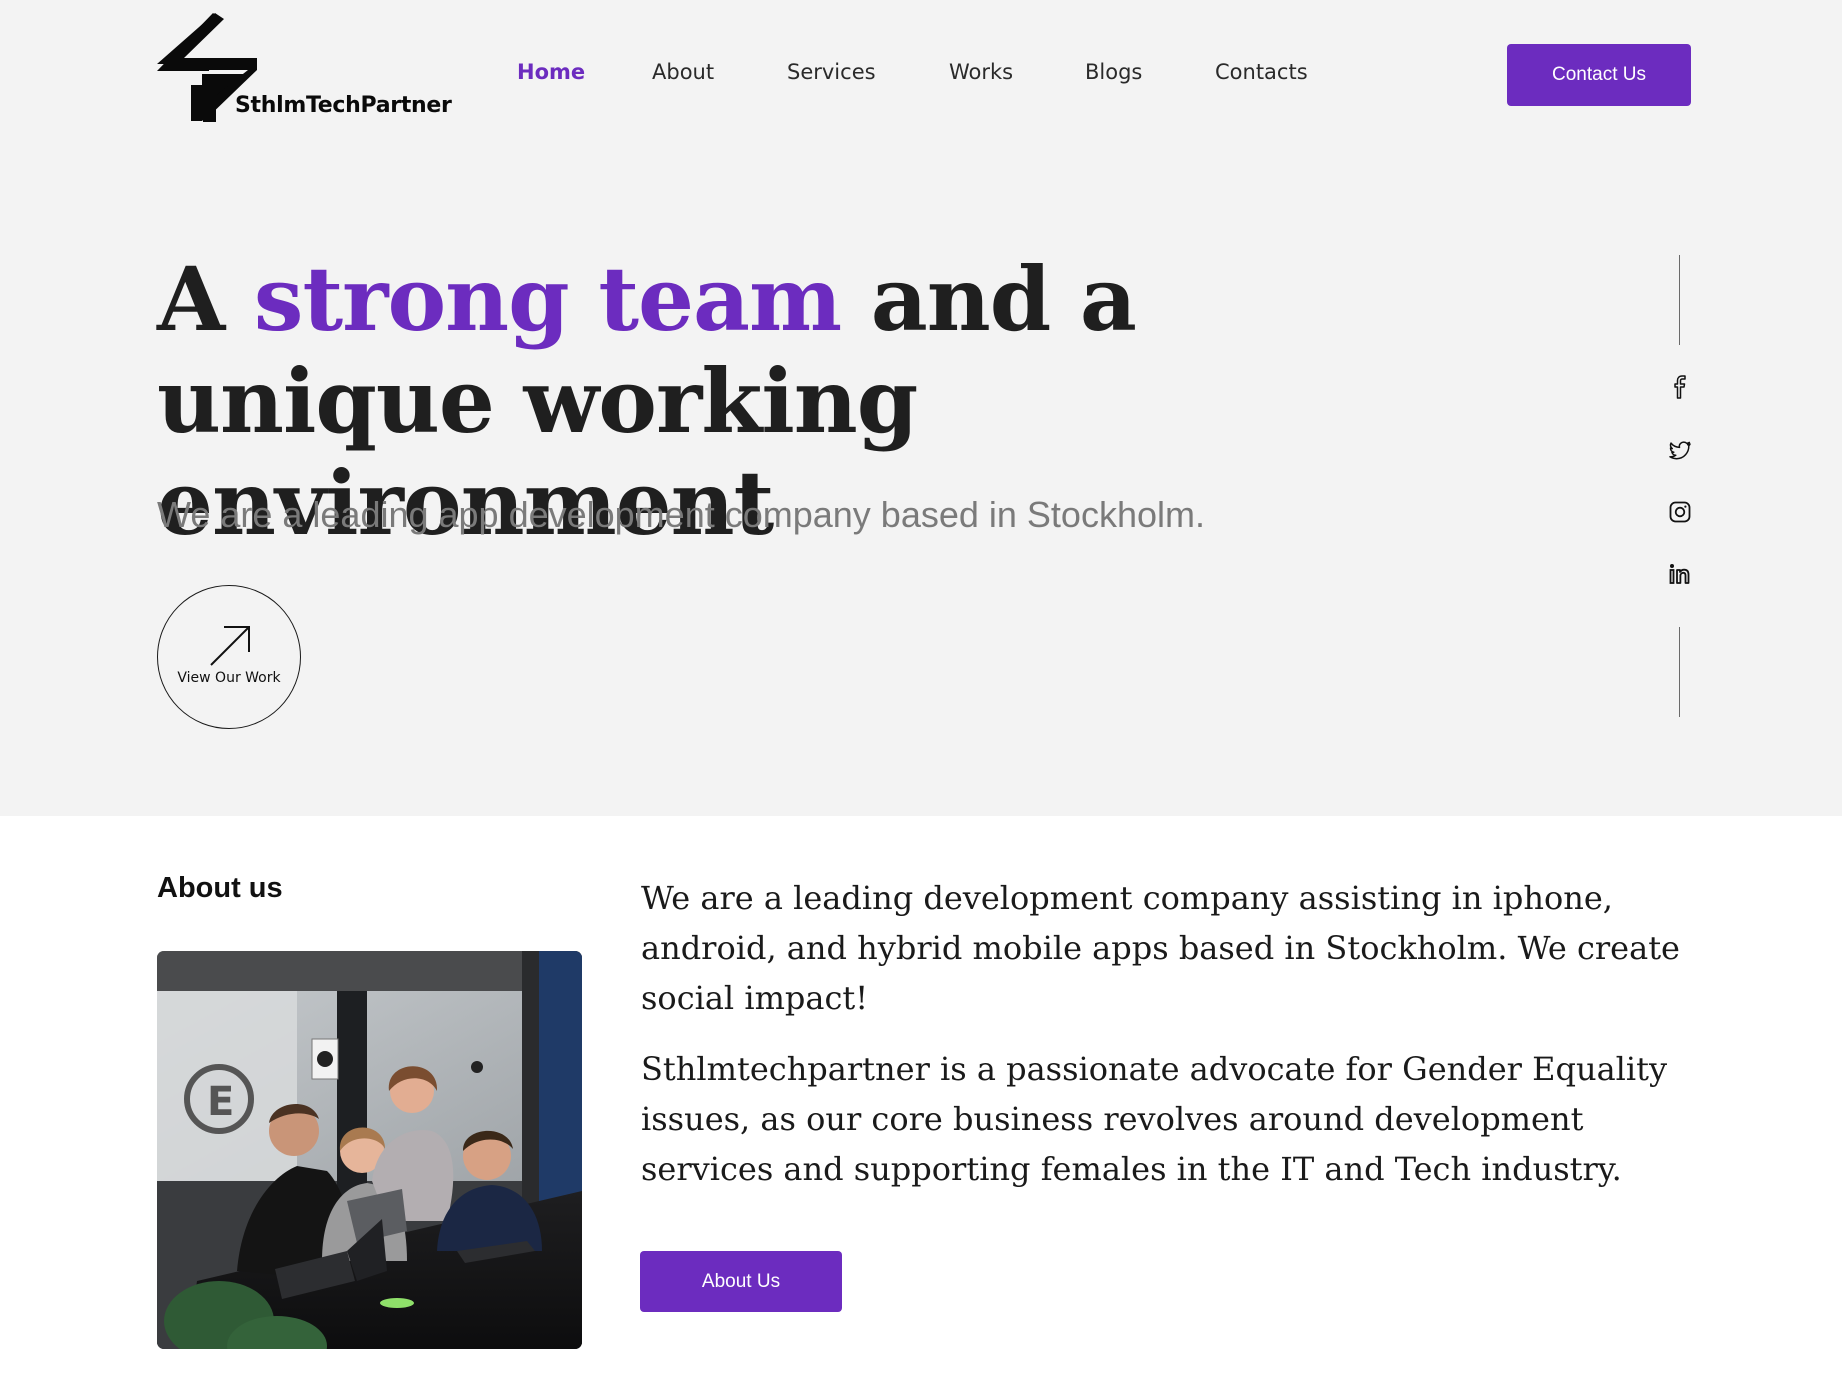 The height and width of the screenshot is (1392, 1842). I want to click on view-our-work-button: View Our Work, so click(229, 657).